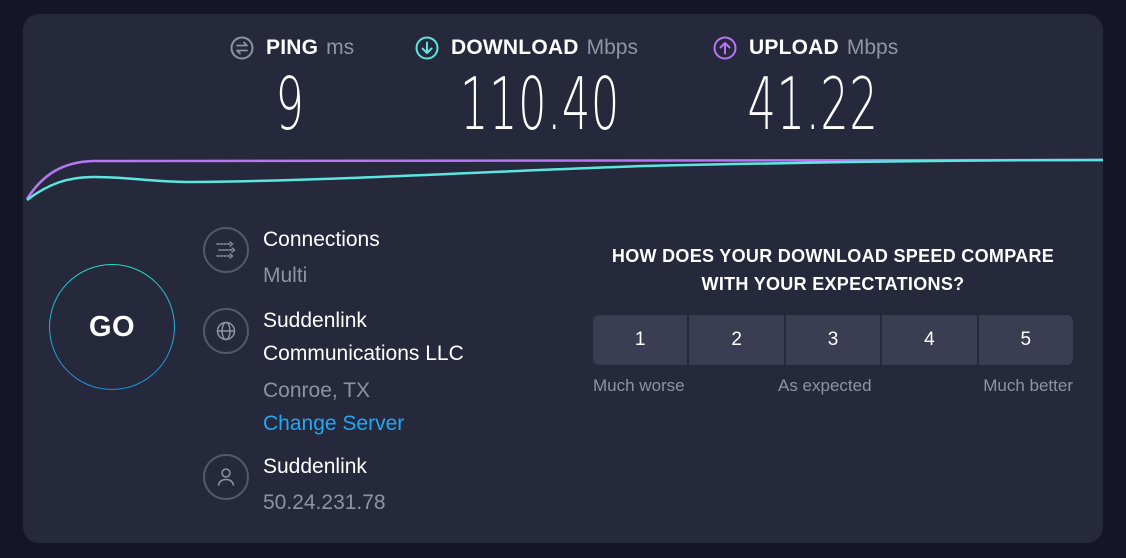 Image resolution: width=1126 pixels, height=558 pixels. I want to click on upload-metric: UPLOAD Mbps 41.22, so click(828, 89).